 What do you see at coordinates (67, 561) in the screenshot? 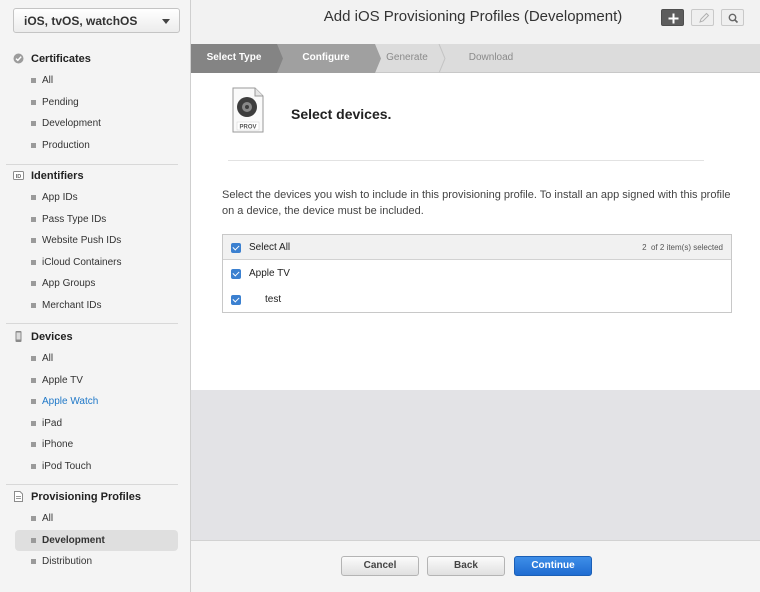
I see `sidebar-item-label: Distribution` at bounding box center [67, 561].